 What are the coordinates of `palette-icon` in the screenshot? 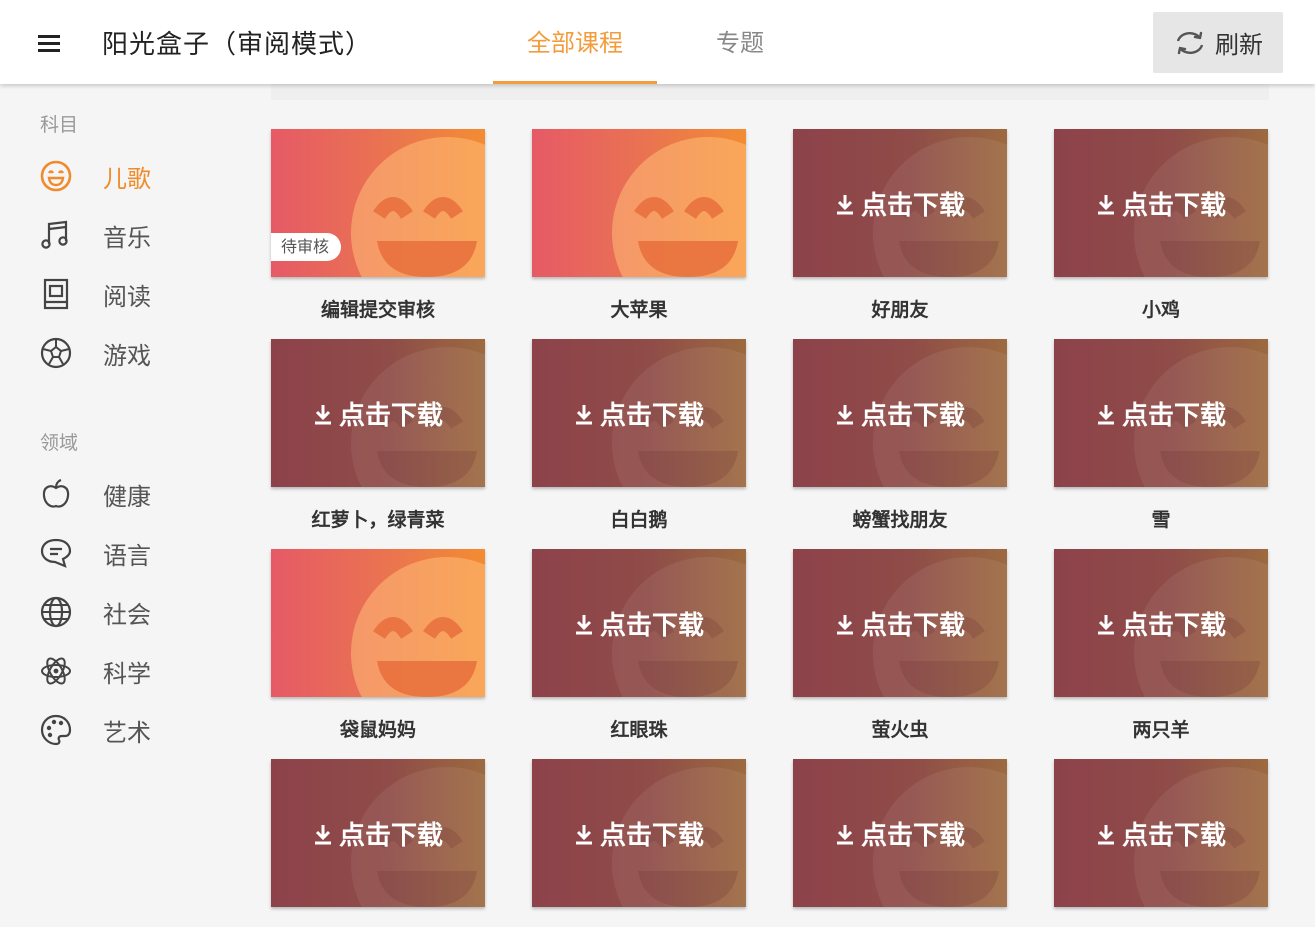 It's located at (56, 730).